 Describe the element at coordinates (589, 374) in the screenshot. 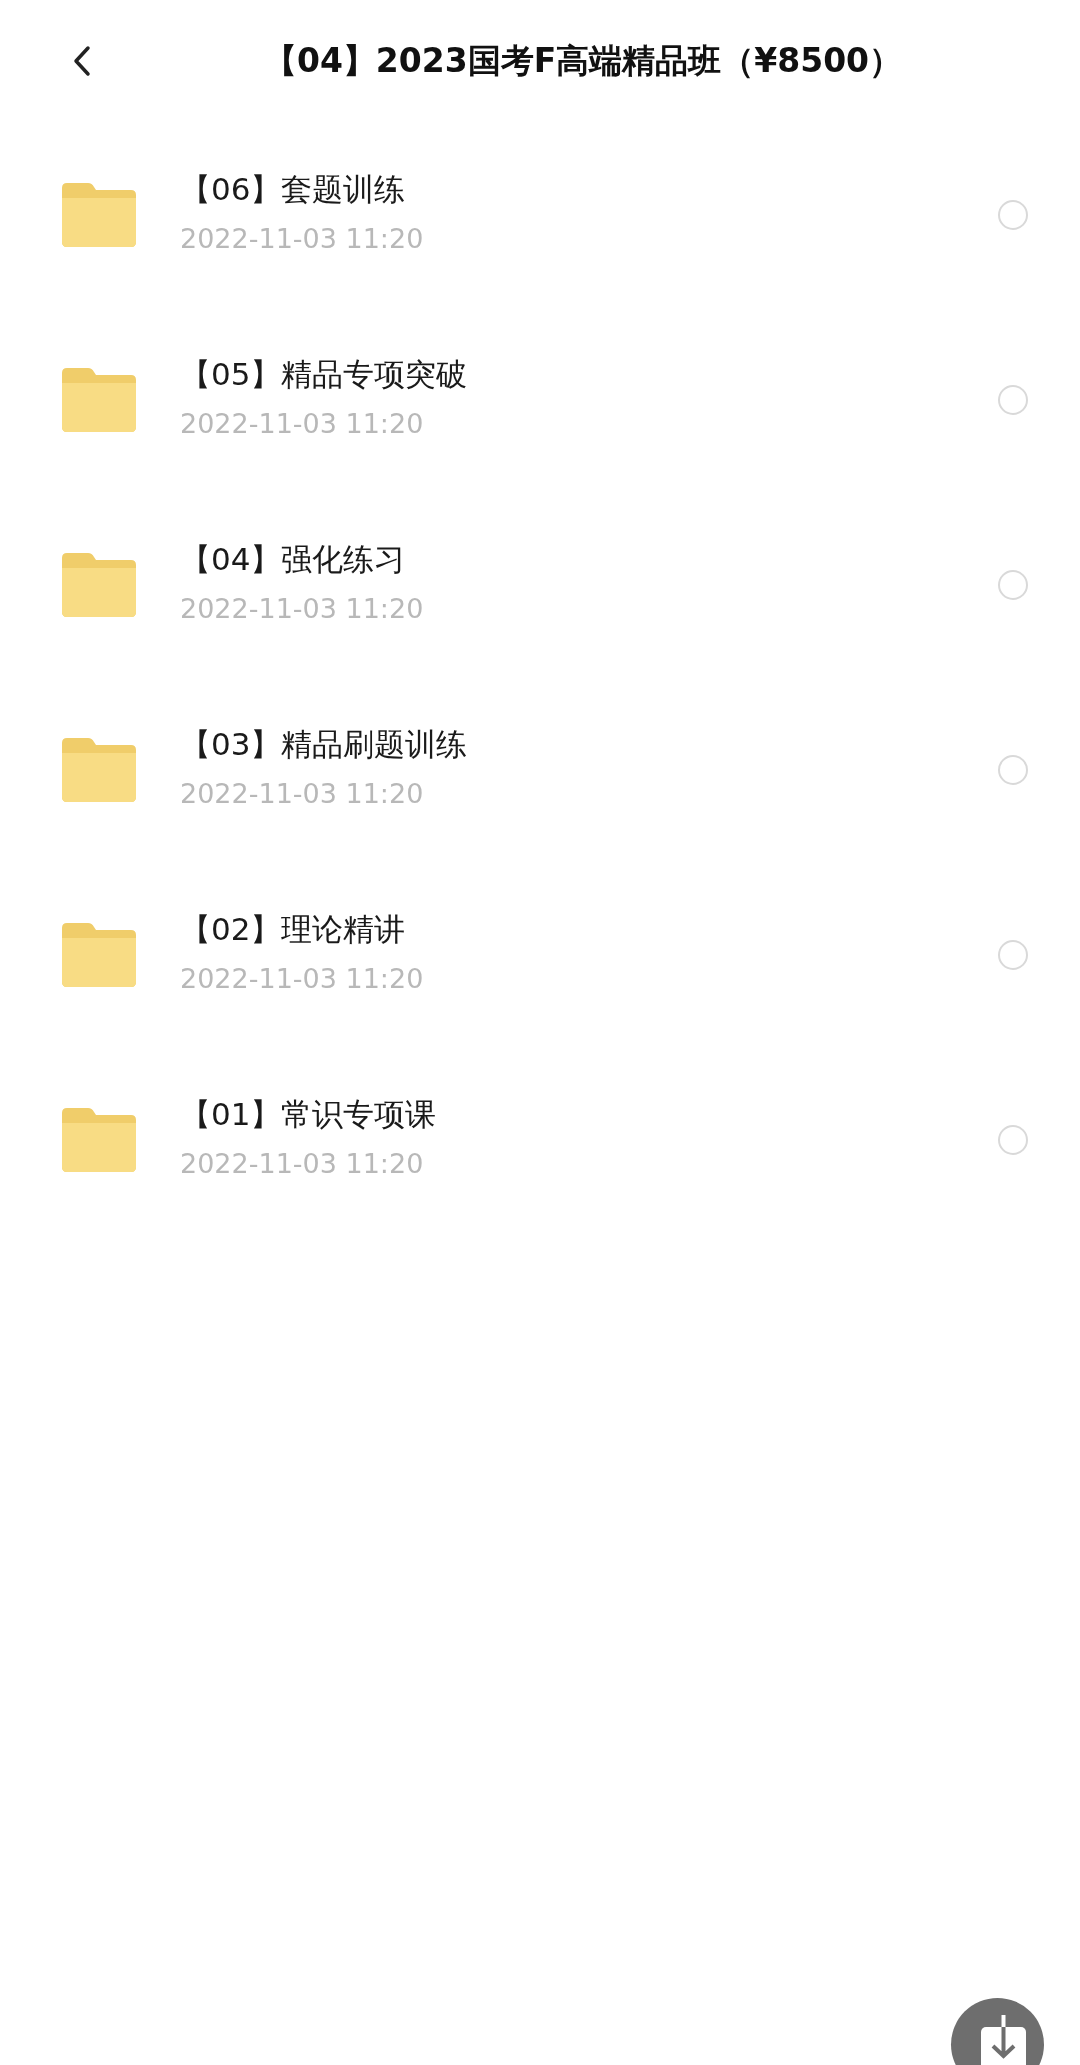

I see `folder-name: 【05】精品专项突破` at that location.